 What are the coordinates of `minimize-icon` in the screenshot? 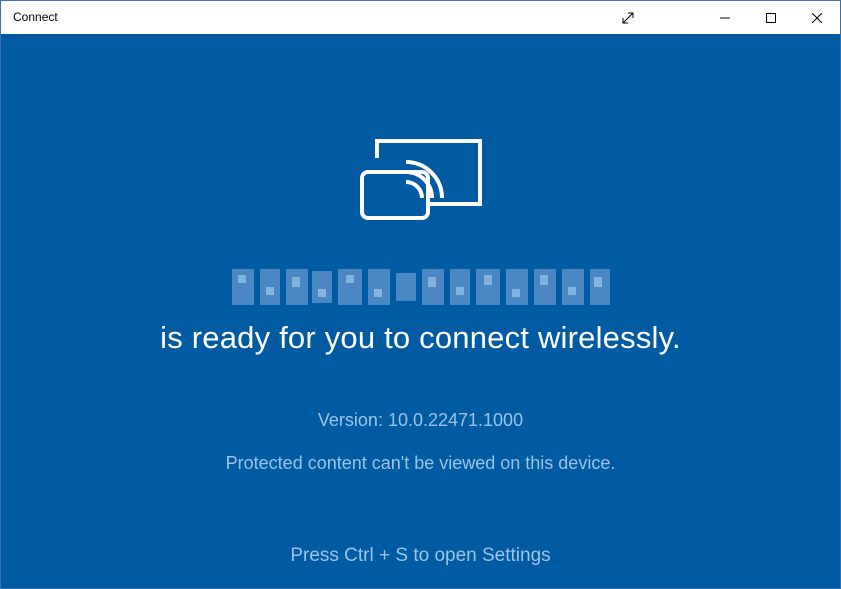 It's located at (725, 17).